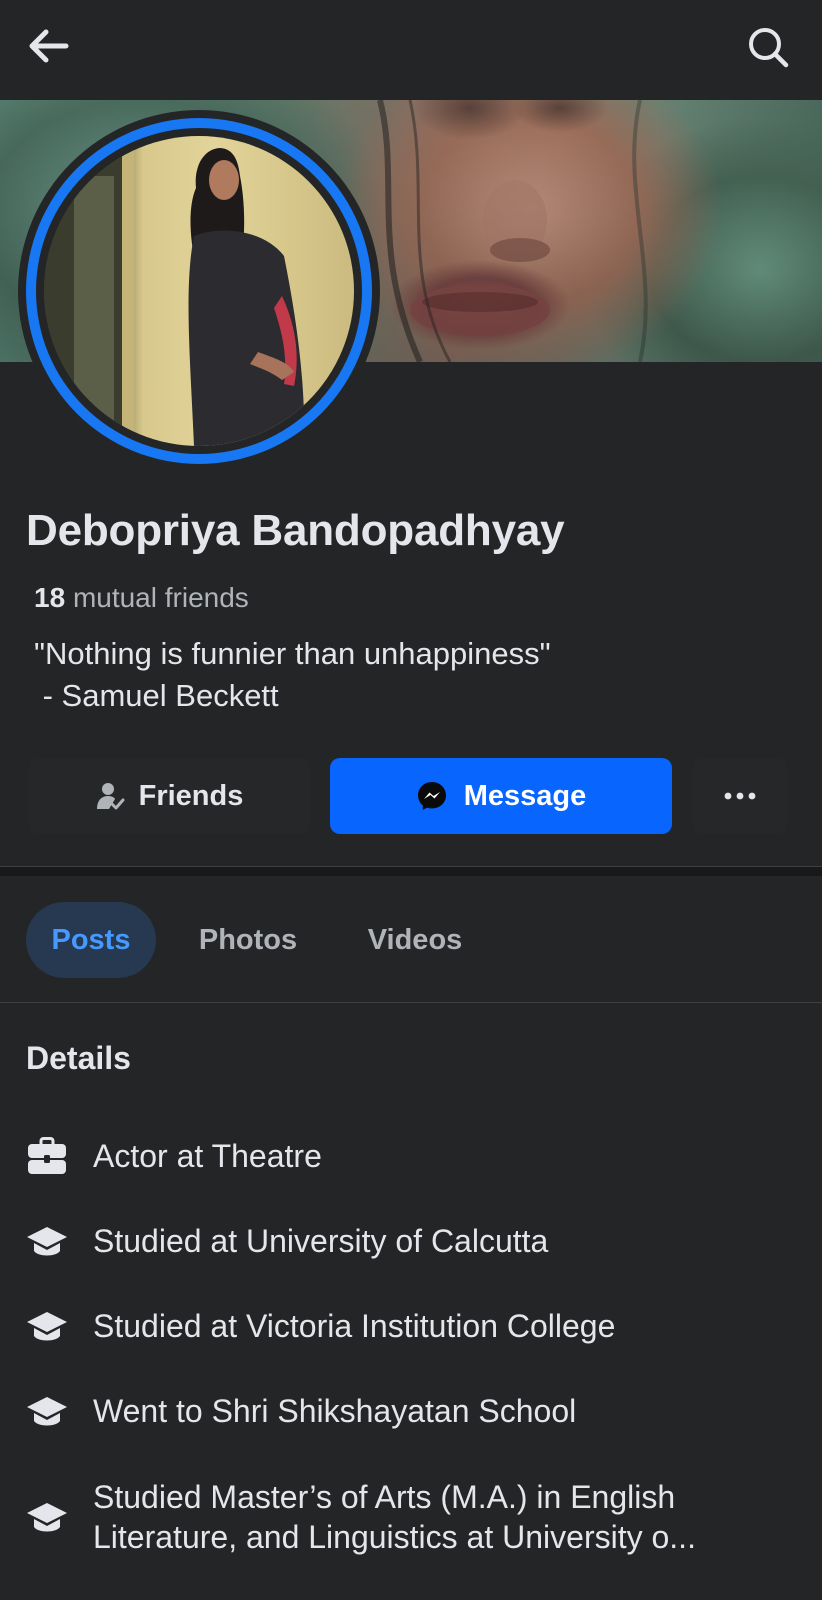 The image size is (822, 1600). I want to click on tab-posts-label: Posts, so click(91, 939).